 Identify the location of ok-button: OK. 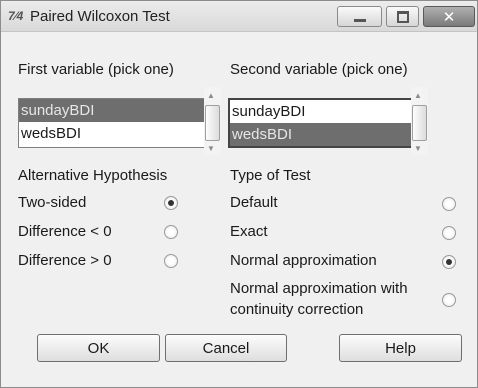
(98, 348).